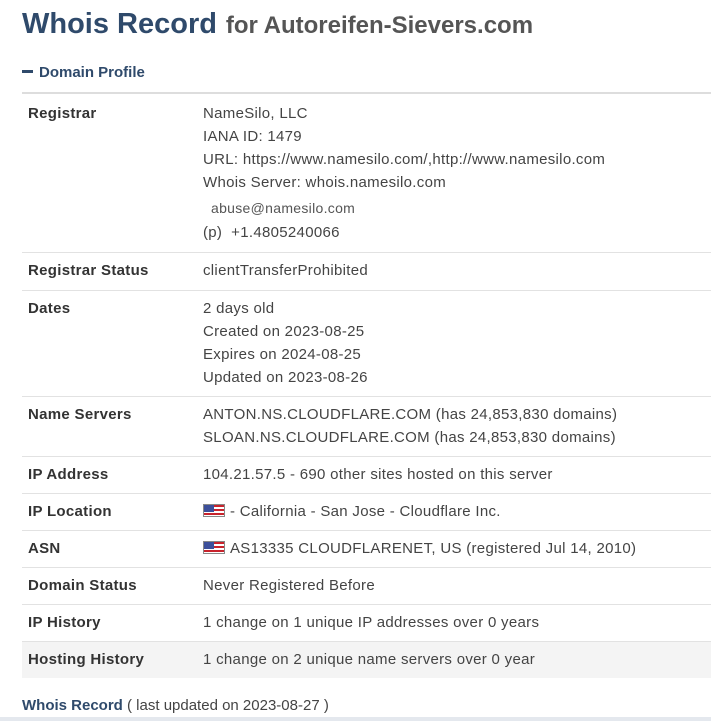 This screenshot has width=711, height=721. What do you see at coordinates (228, 705) in the screenshot?
I see `last-updated-note: ( last updated on 2023-08-27 )` at bounding box center [228, 705].